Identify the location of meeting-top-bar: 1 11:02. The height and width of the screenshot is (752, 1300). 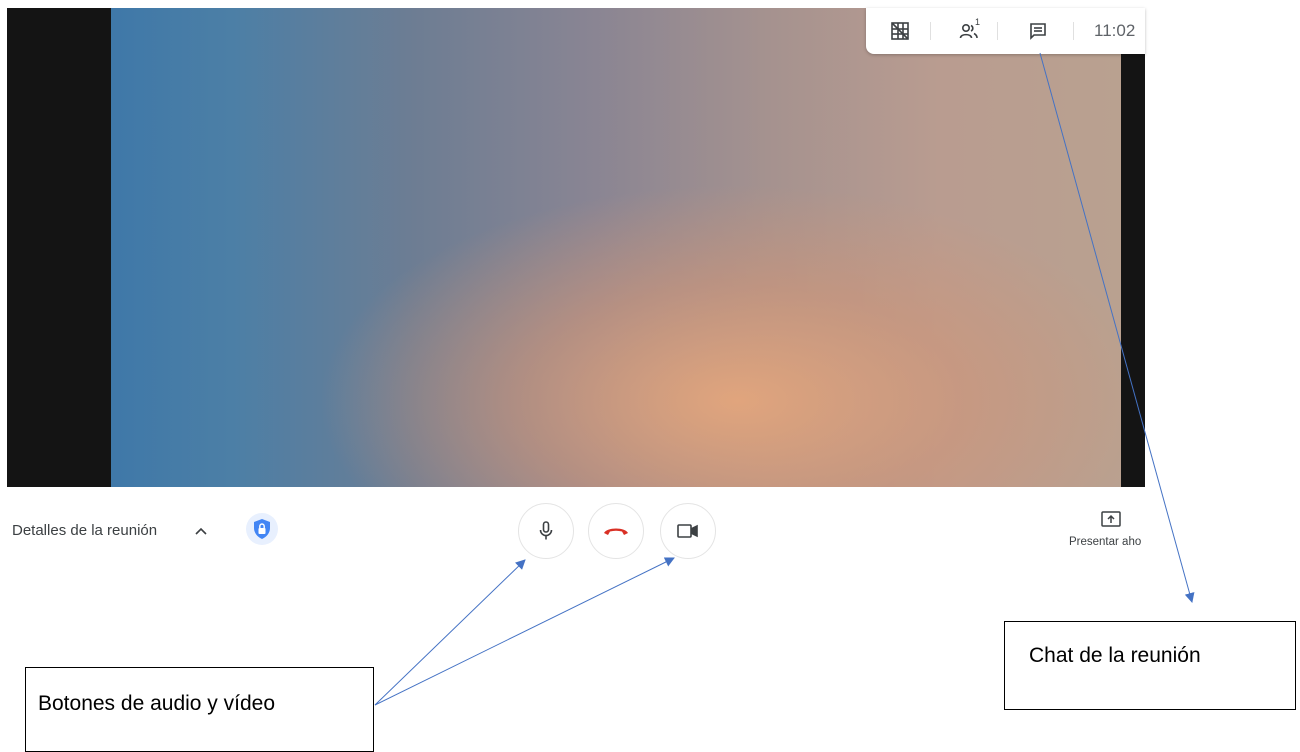
(1005, 31).